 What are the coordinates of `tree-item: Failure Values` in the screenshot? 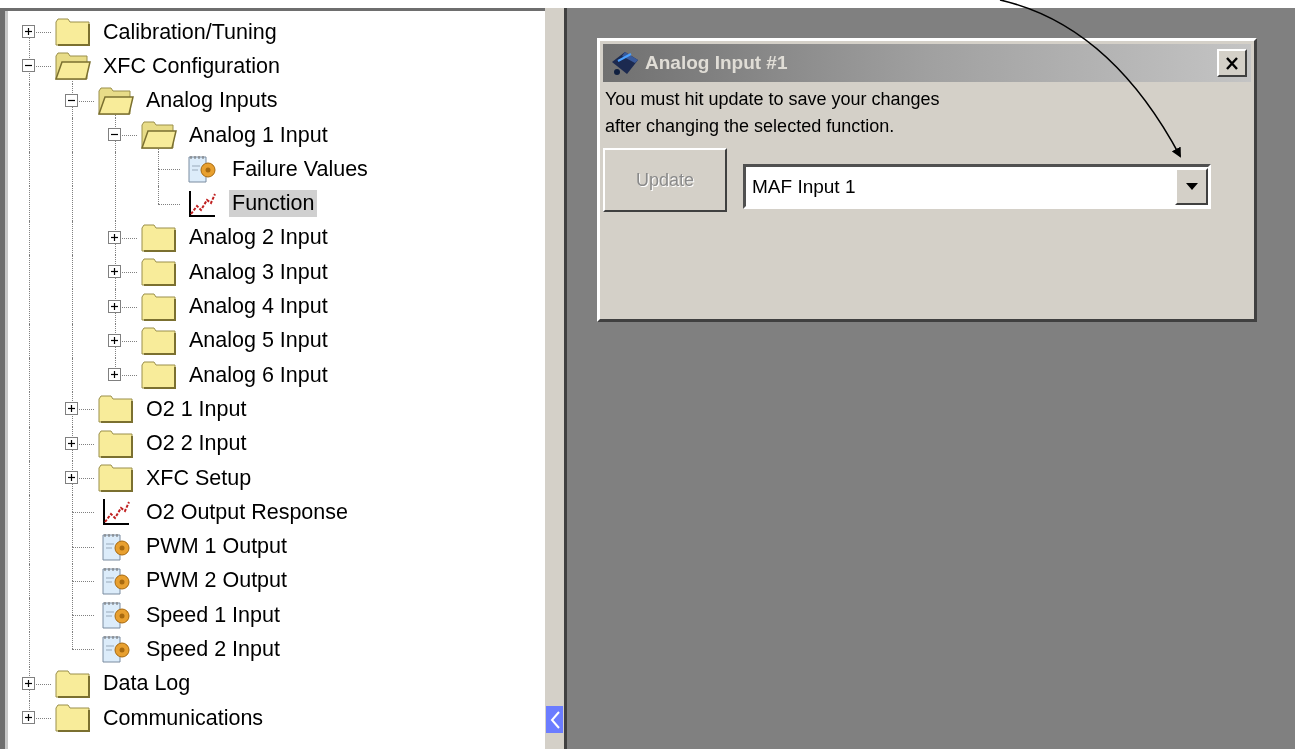 It's located at (300, 169).